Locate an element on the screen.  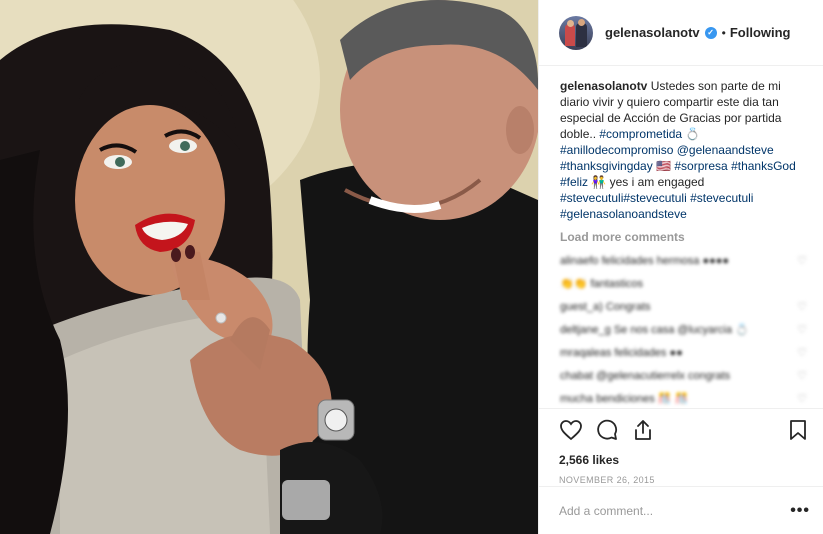
comment-text: 👏👏 fantasticos is located at coordinates (602, 284).